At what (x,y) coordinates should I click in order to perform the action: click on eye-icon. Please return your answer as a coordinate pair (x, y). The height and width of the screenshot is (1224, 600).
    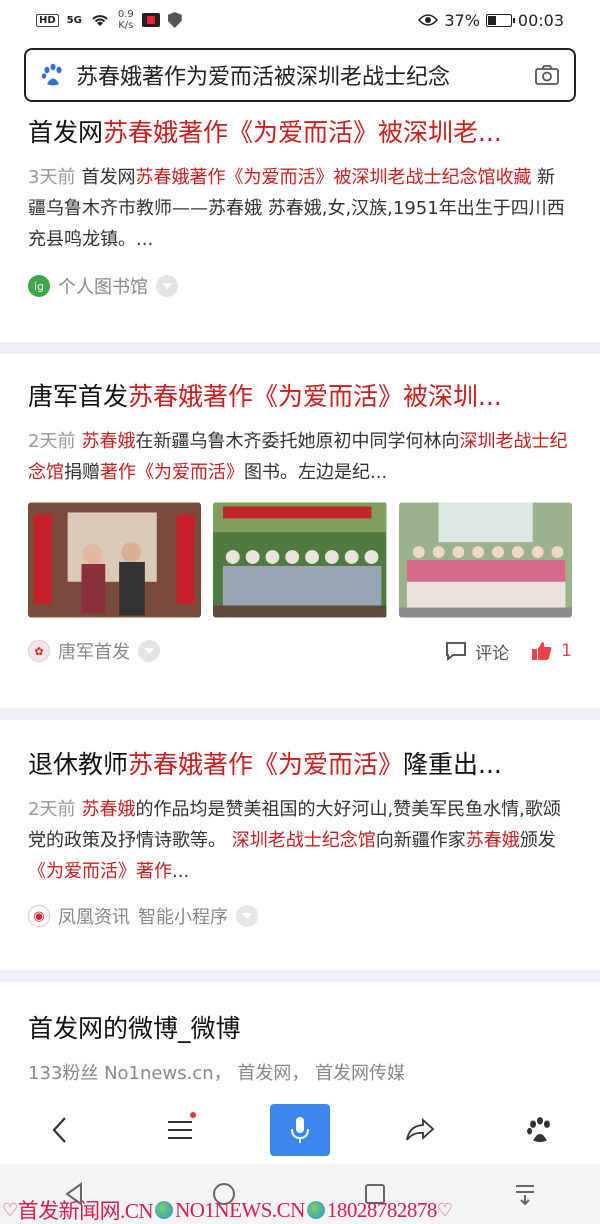
    Looking at the image, I should click on (428, 20).